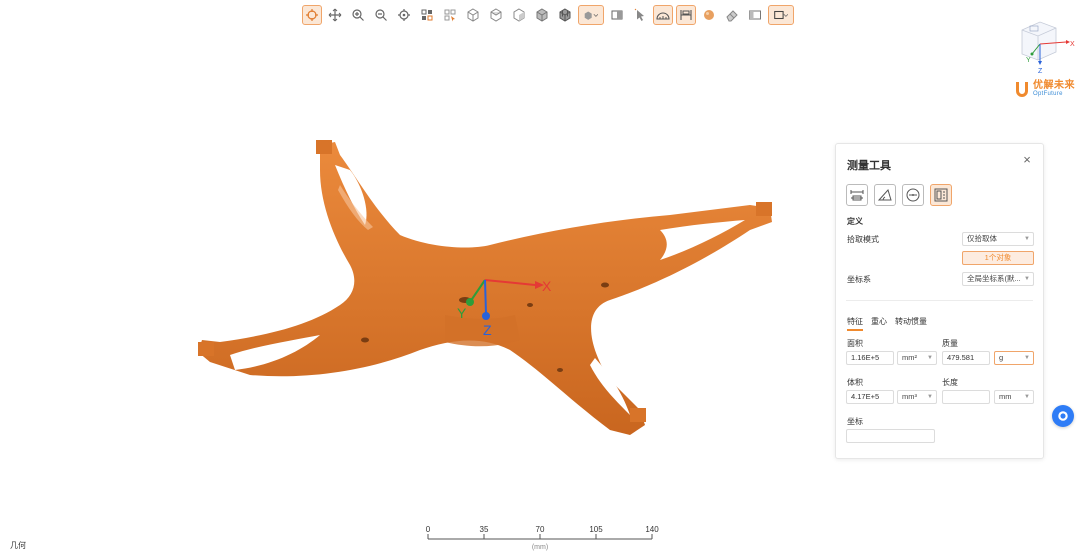 The image size is (1080, 555). What do you see at coordinates (565, 15) in the screenshot?
I see `wireframe-cube-icon` at bounding box center [565, 15].